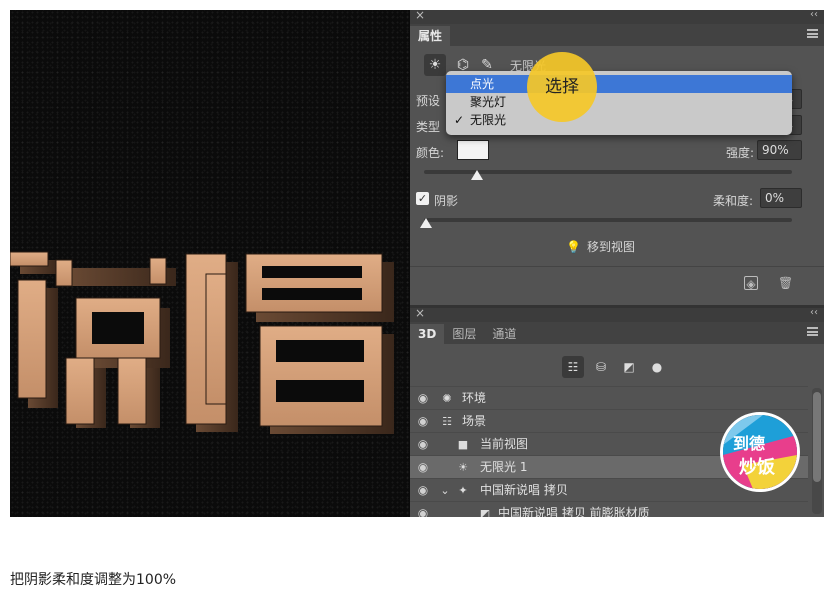  I want to click on render-icon: ◈, so click(751, 283).